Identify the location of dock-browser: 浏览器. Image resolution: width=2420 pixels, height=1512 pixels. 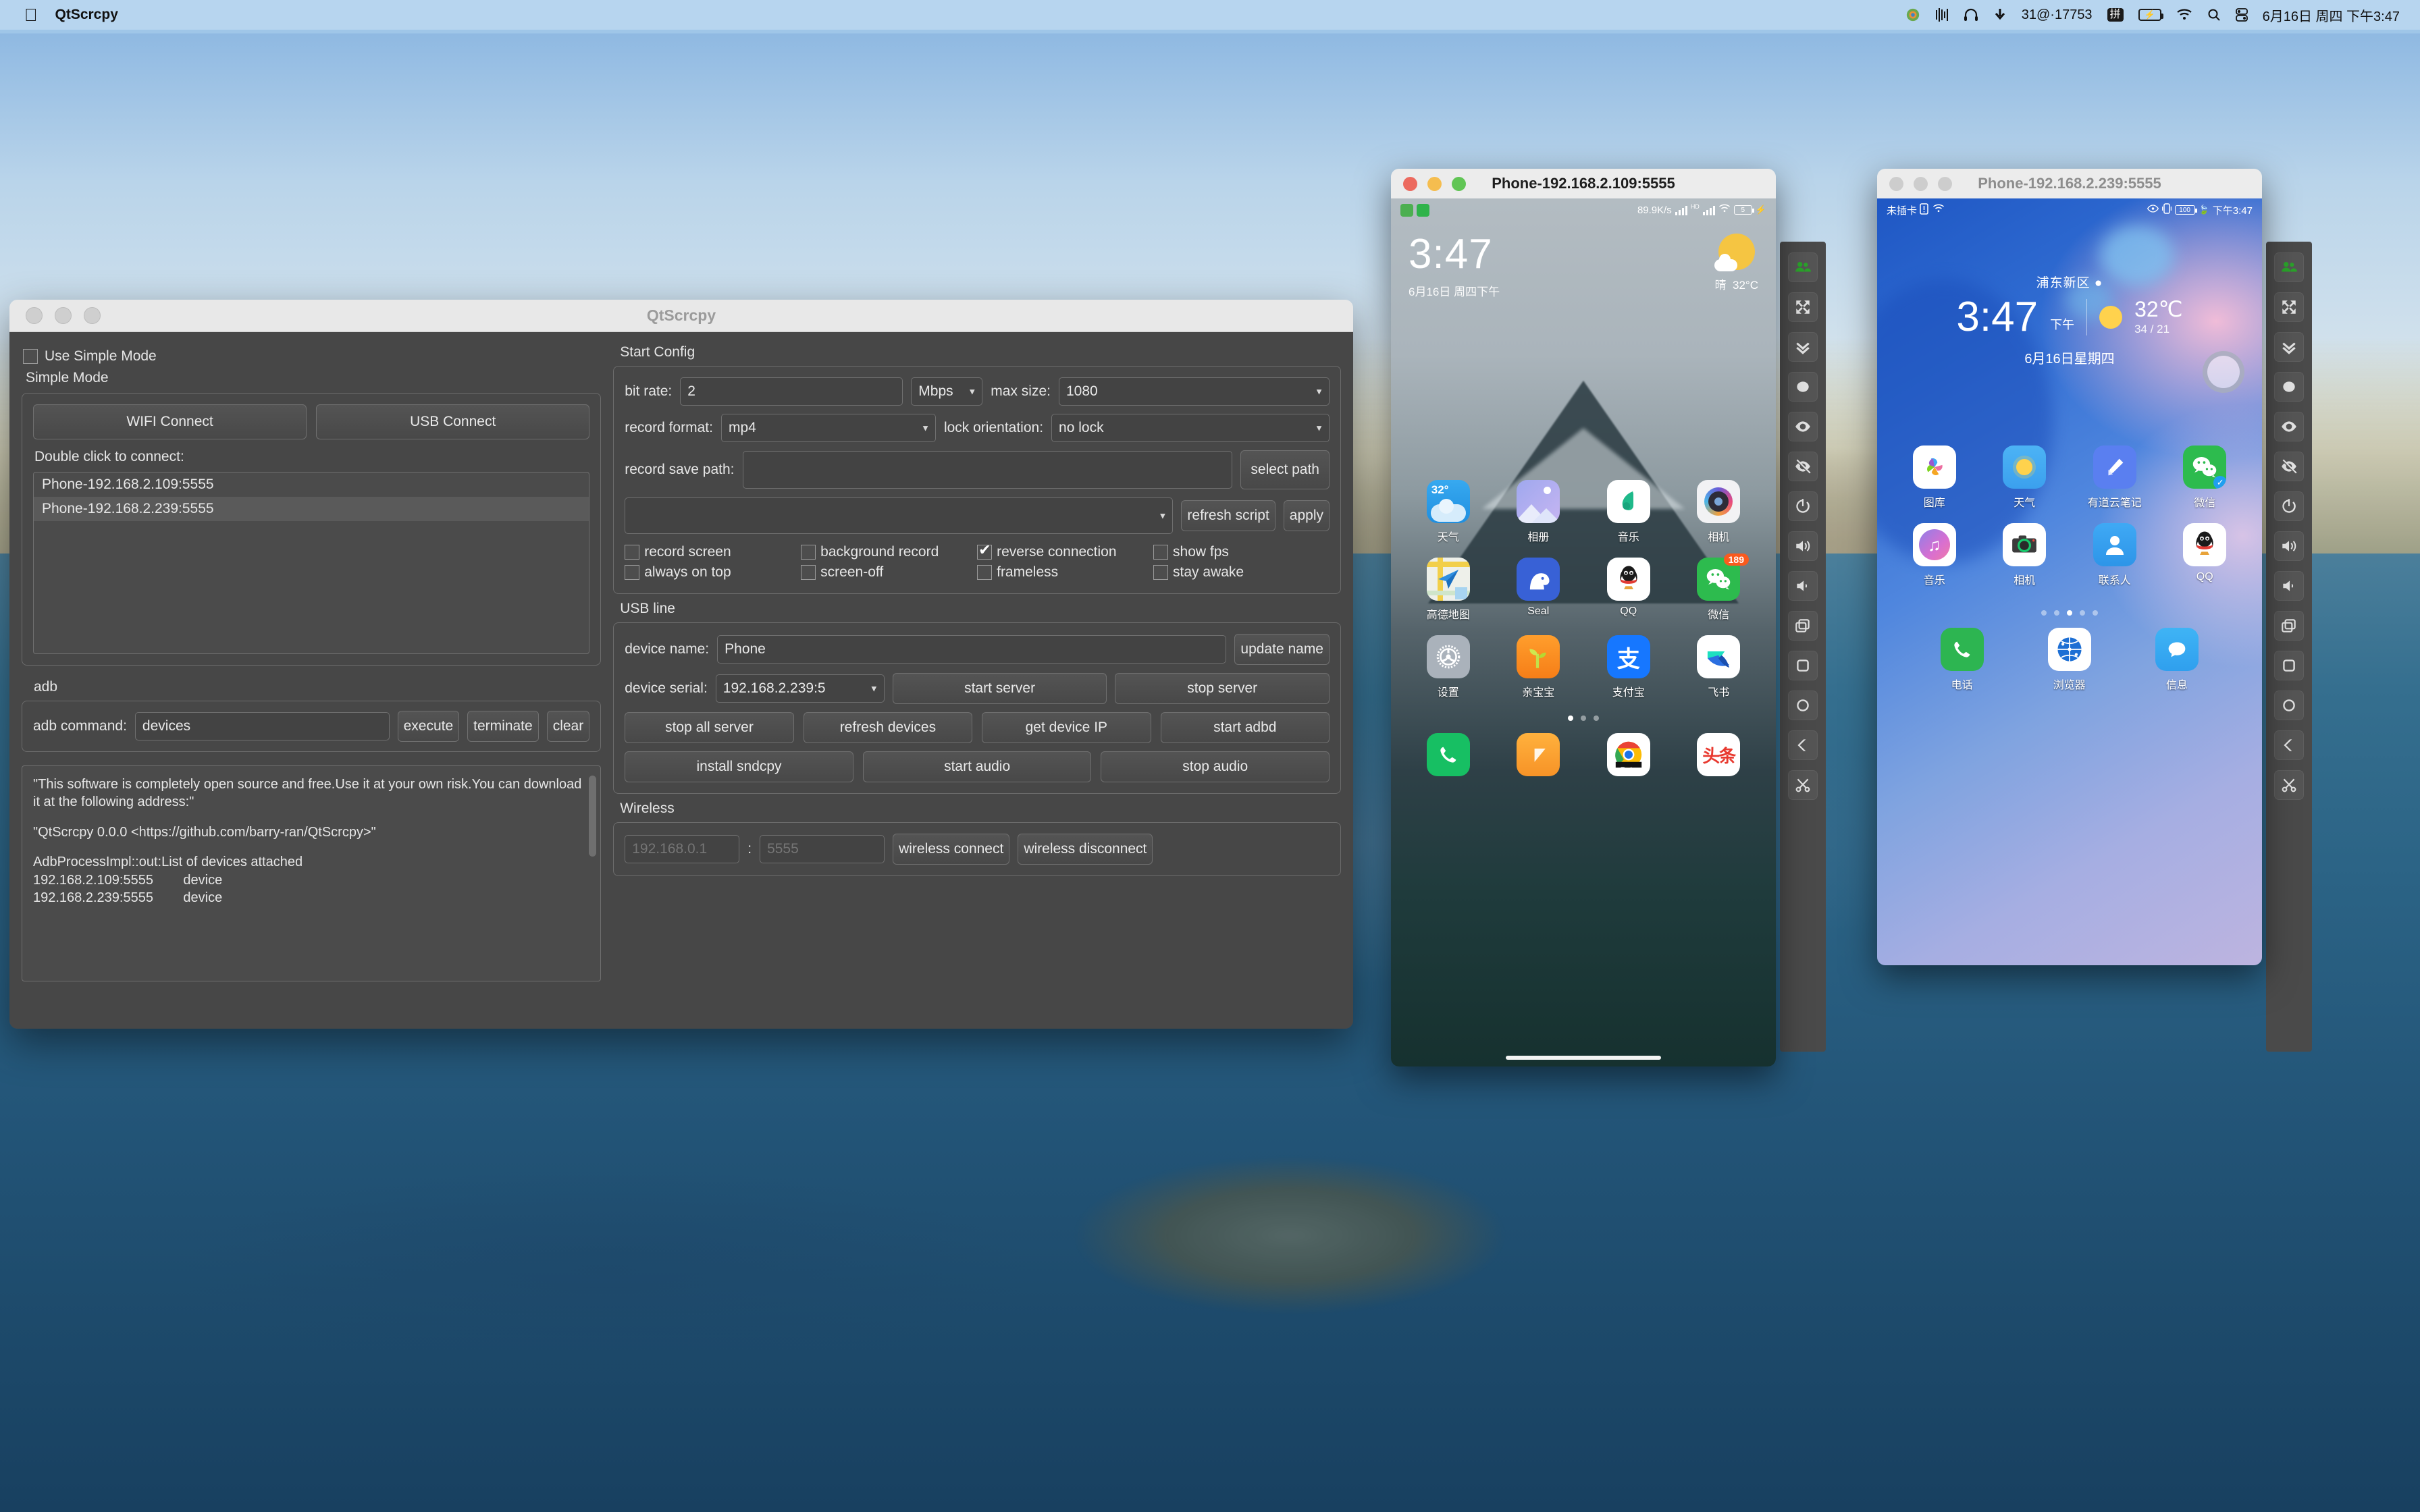
(2069, 660).